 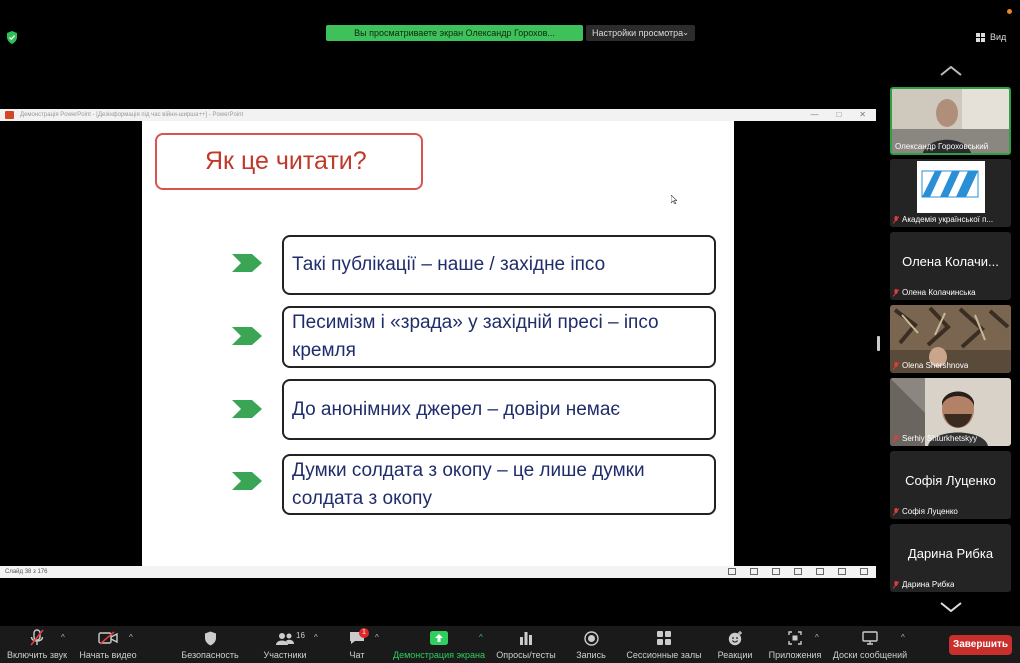 I want to click on unmute-button: Включить звук, so click(x=37, y=644).